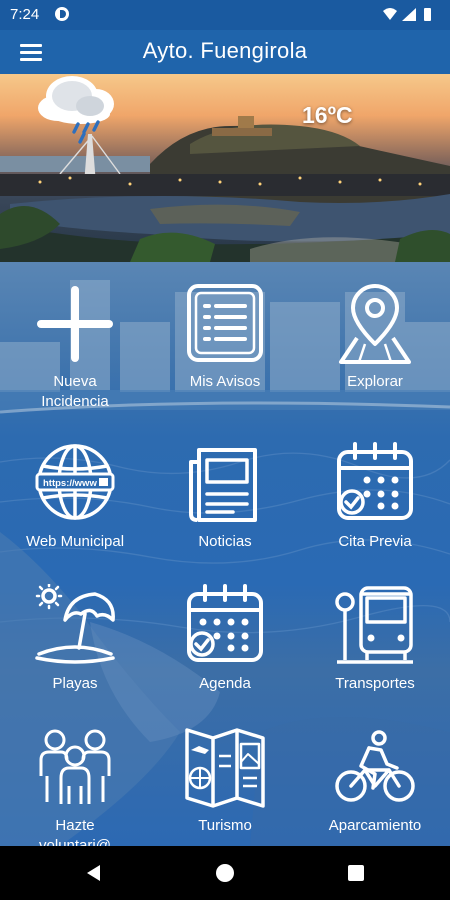 The height and width of the screenshot is (900, 450). Describe the element at coordinates (76, 110) in the screenshot. I see `rain-cloud-icon` at that location.